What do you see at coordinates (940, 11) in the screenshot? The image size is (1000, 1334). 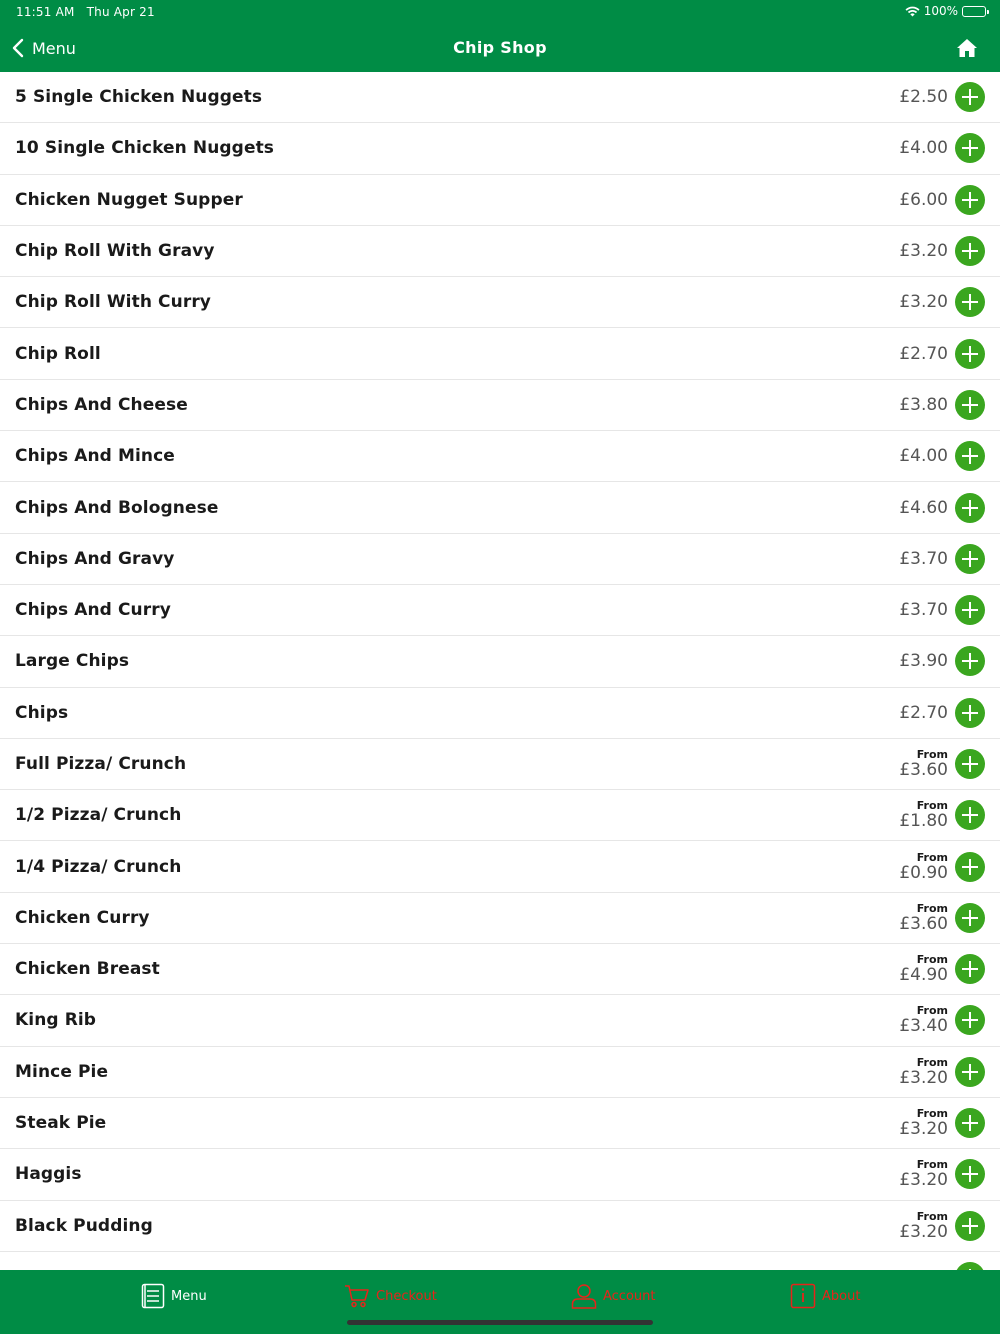 I see `battery-percent: 100%` at bounding box center [940, 11].